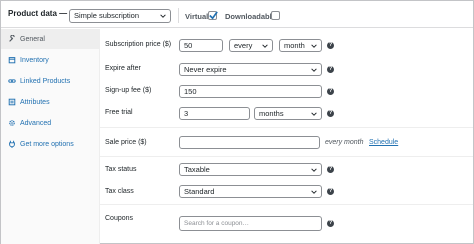 This screenshot has height=244, width=474. I want to click on checkmark-icon, so click(213, 15).